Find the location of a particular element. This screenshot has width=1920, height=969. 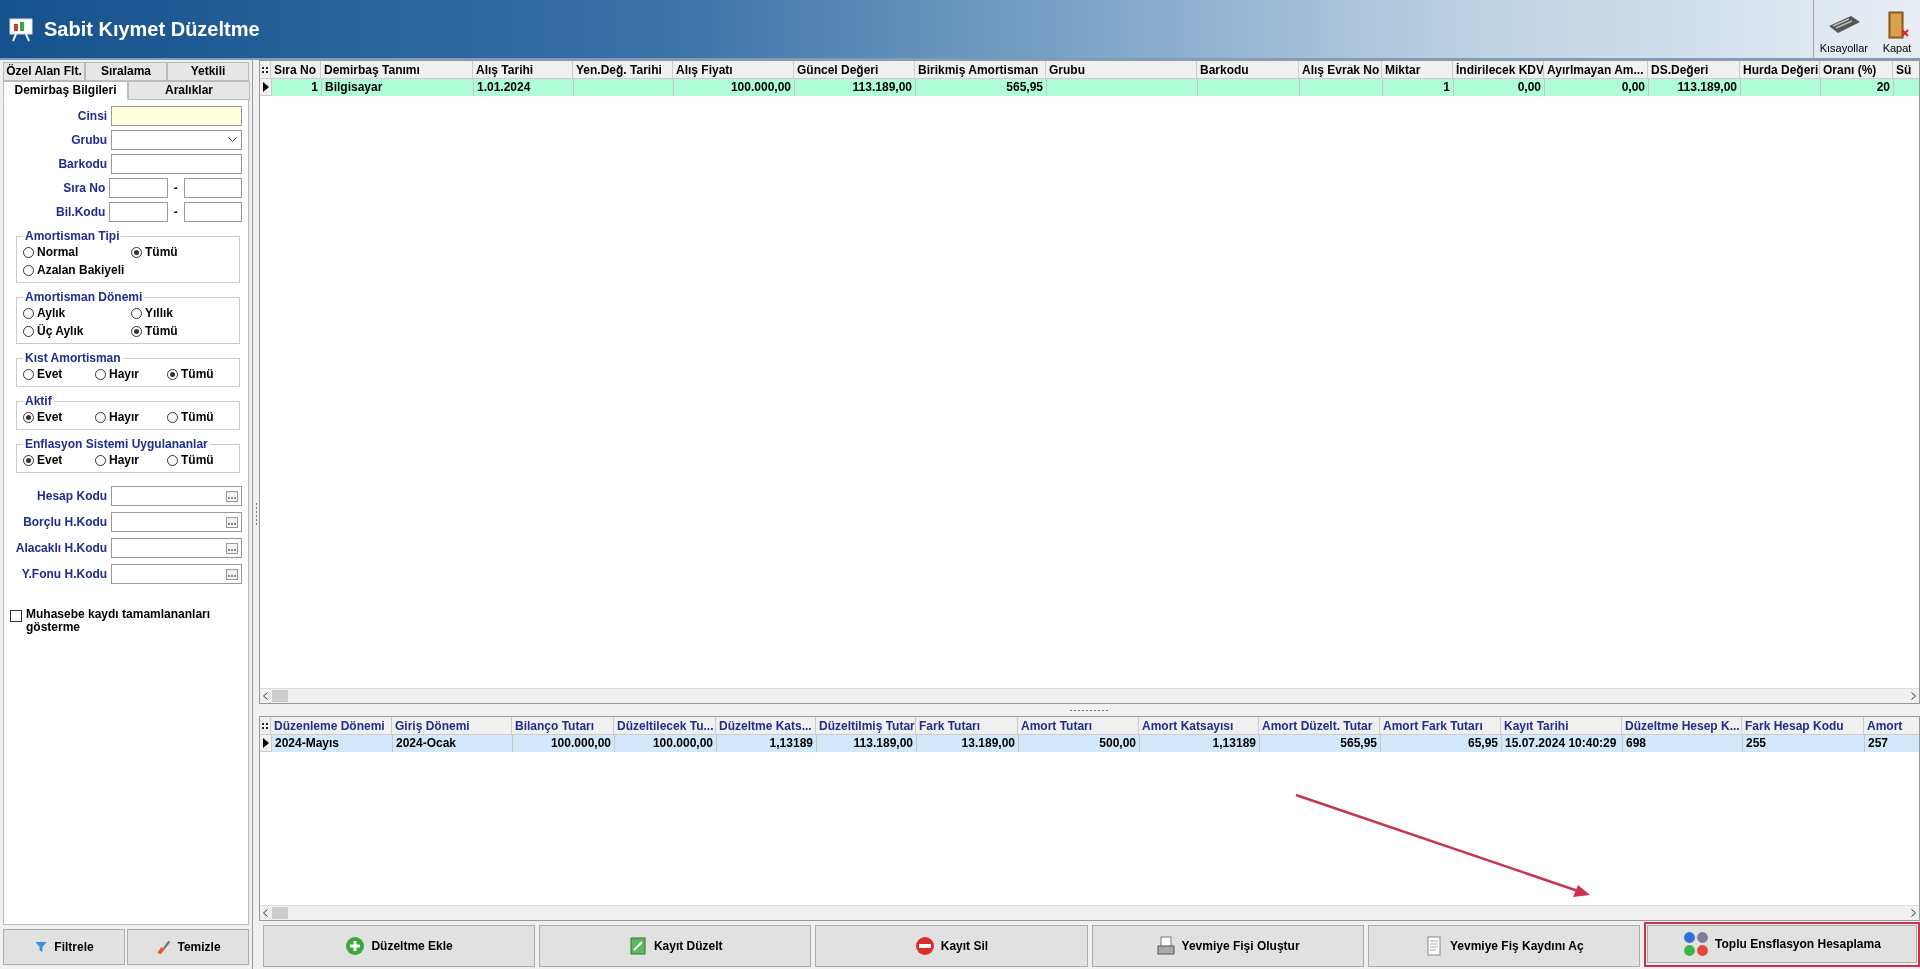

column-header: Grubu is located at coordinates (1121, 70).